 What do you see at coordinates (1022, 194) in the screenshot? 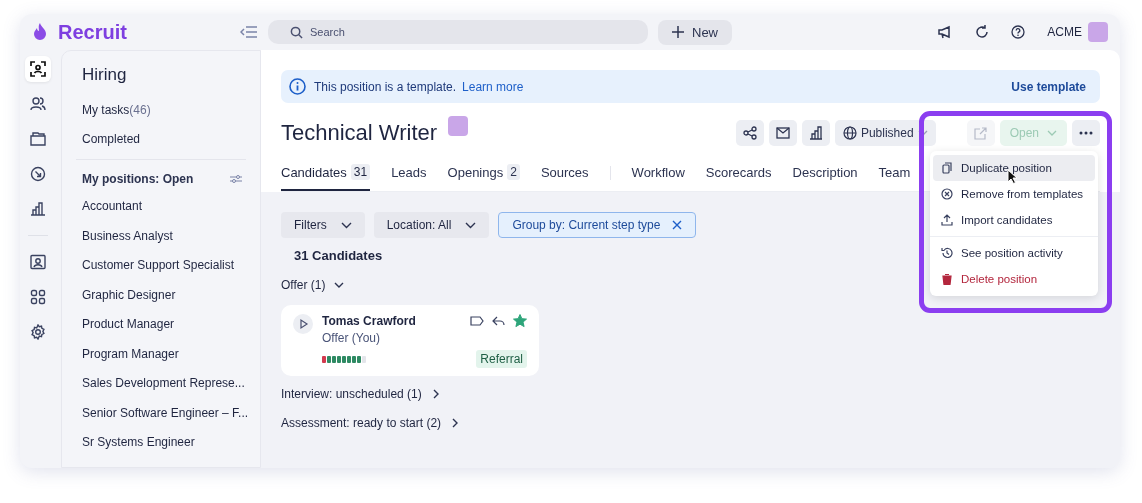
I see `menu-item-label: Remove from templates` at bounding box center [1022, 194].